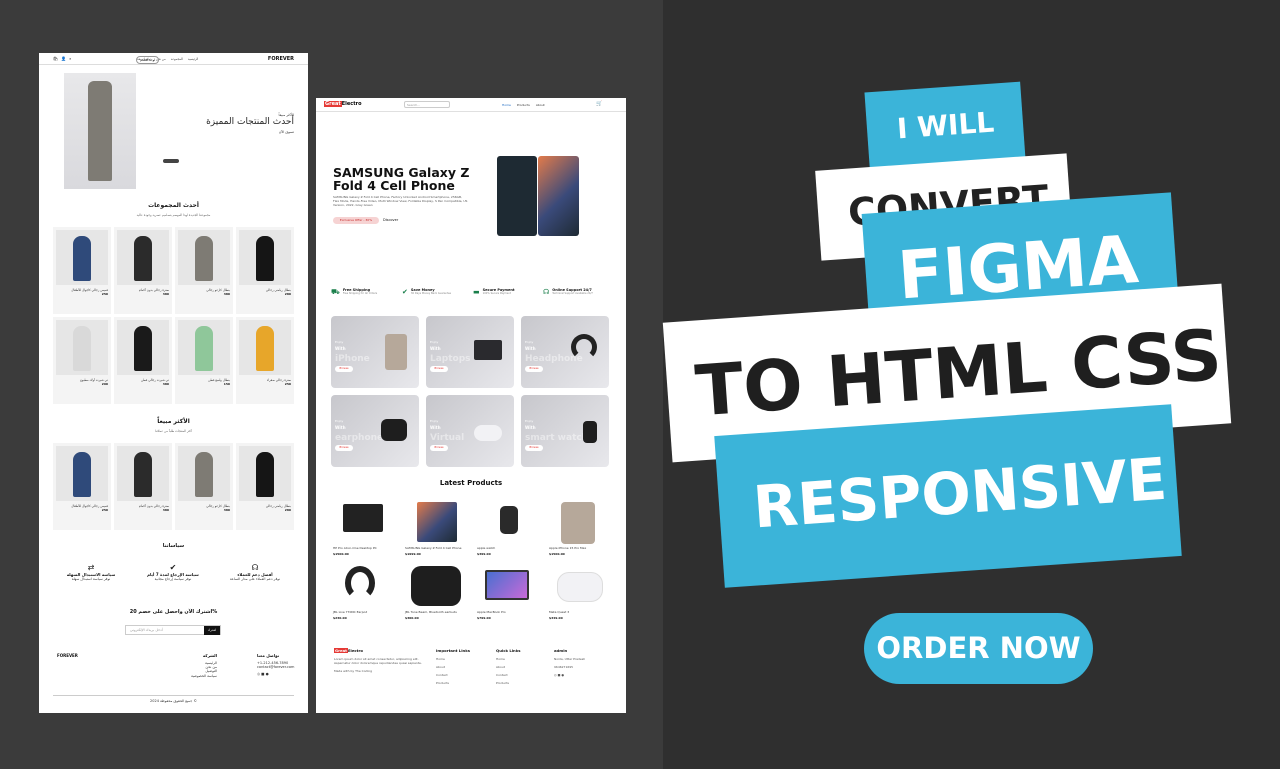 The width and height of the screenshot is (1280, 769). Describe the element at coordinates (584, 347) in the screenshot. I see `headphone-image` at that location.